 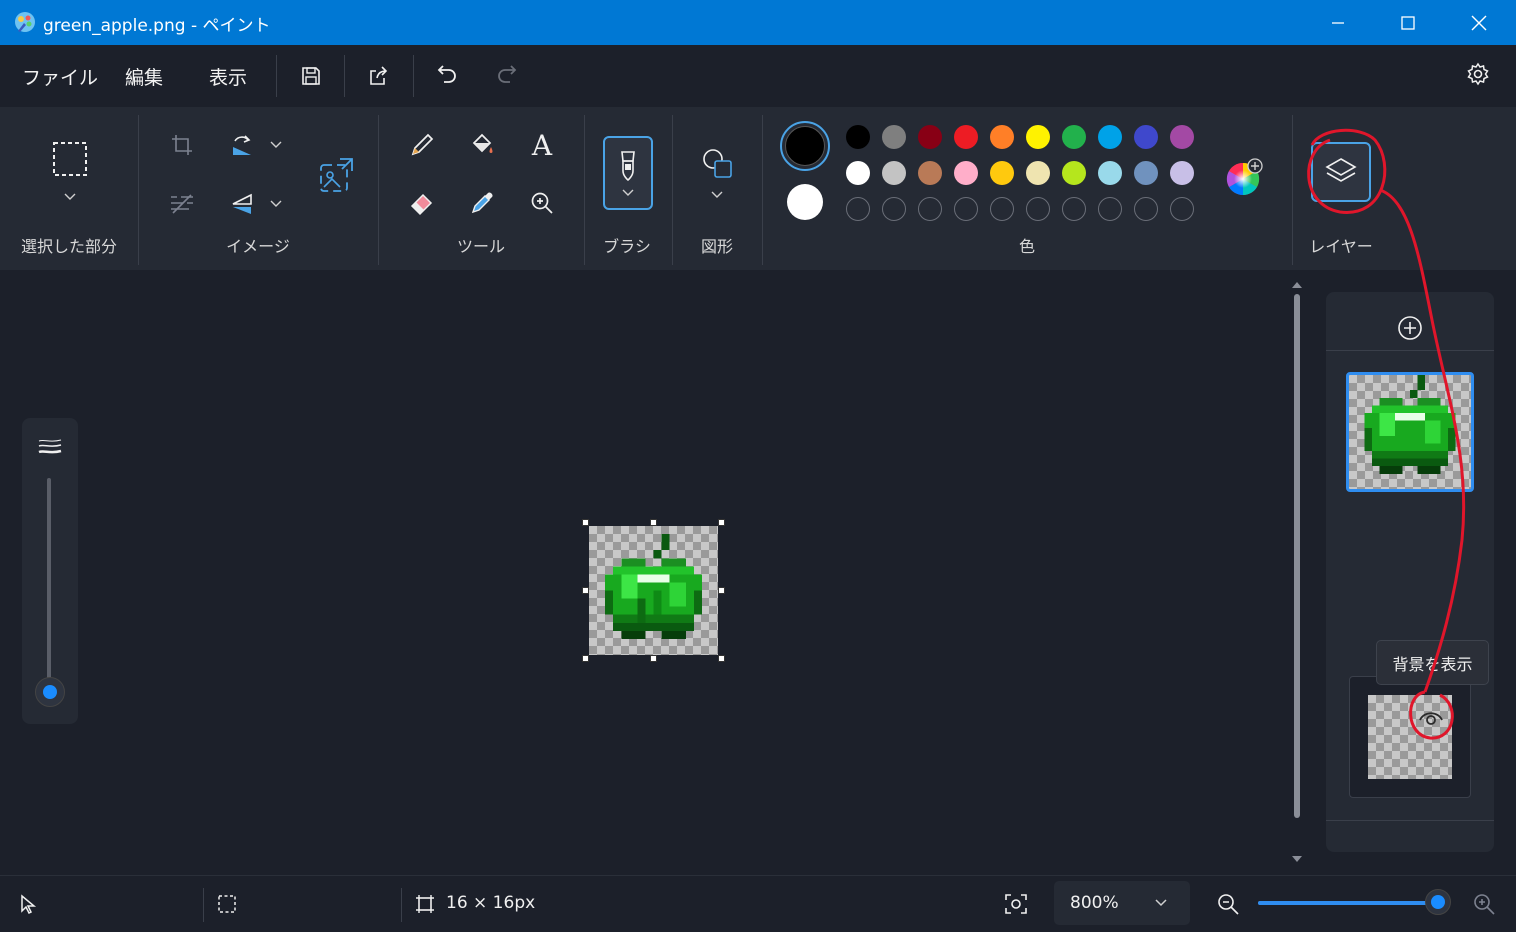 What do you see at coordinates (1410, 737) in the screenshot?
I see `background-layer-item` at bounding box center [1410, 737].